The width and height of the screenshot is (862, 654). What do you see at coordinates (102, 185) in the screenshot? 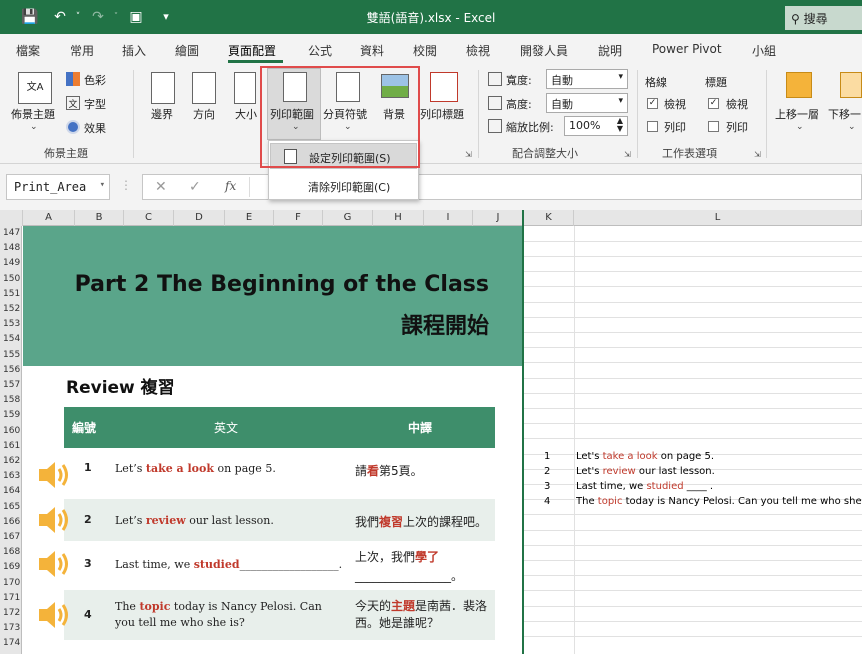
I see `chevron-down-icon: ▾` at bounding box center [102, 185].